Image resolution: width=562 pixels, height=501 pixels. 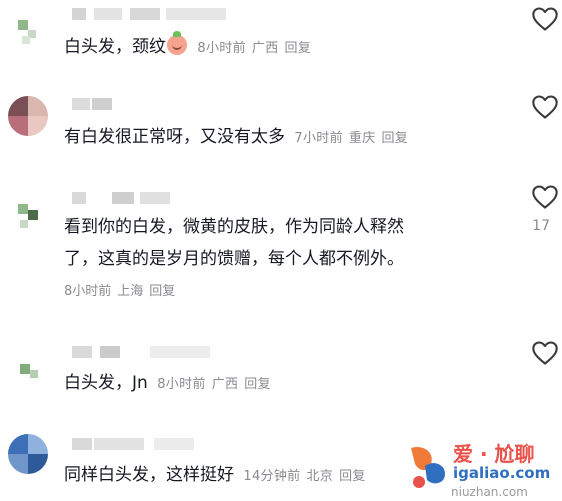 I want to click on comment-text-line: 了，这真的是岁月的馈赠，每个人都不例外。, so click(x=234, y=259).